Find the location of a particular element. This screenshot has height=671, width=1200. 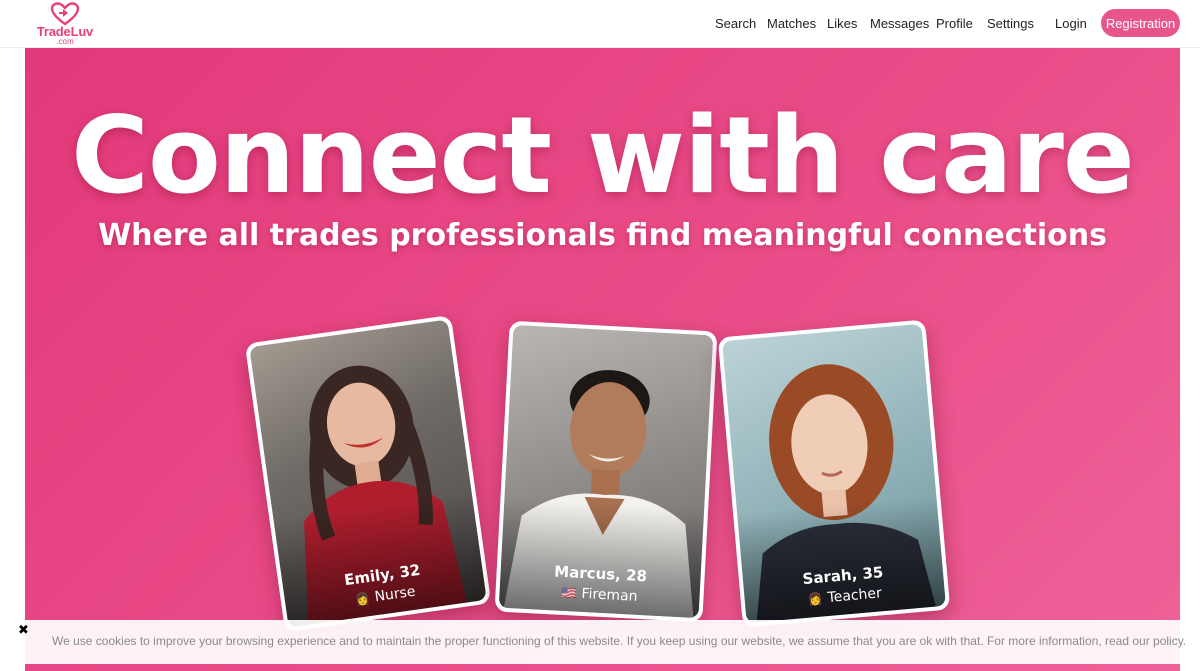

nav-link-messages: Messages is located at coordinates (899, 23).